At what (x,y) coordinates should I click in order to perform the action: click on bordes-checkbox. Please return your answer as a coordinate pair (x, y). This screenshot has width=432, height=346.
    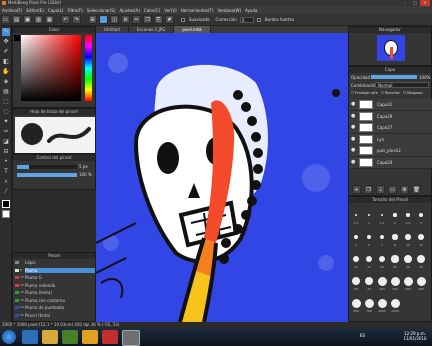
    Looking at the image, I should click on (258, 19).